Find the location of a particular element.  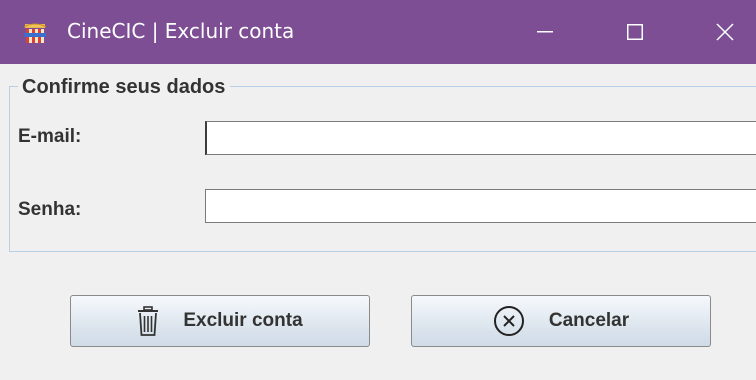

fieldset-legend: Confirme seus dados is located at coordinates (124, 87).